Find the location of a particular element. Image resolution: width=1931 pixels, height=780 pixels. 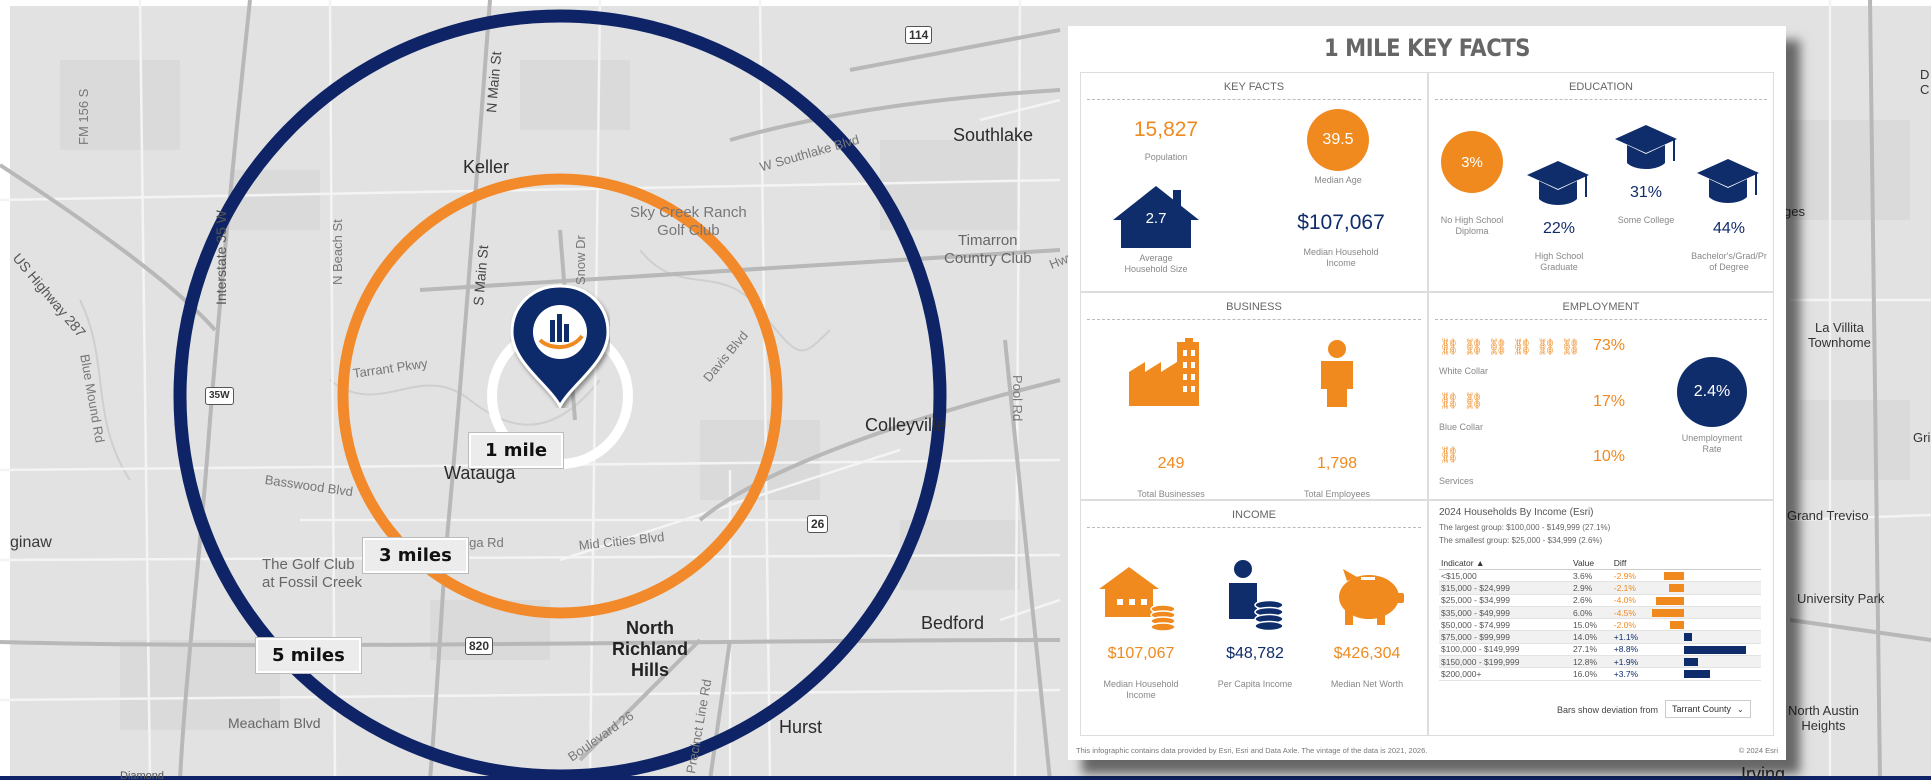

place-gri: Gri is located at coordinates (1922, 437).